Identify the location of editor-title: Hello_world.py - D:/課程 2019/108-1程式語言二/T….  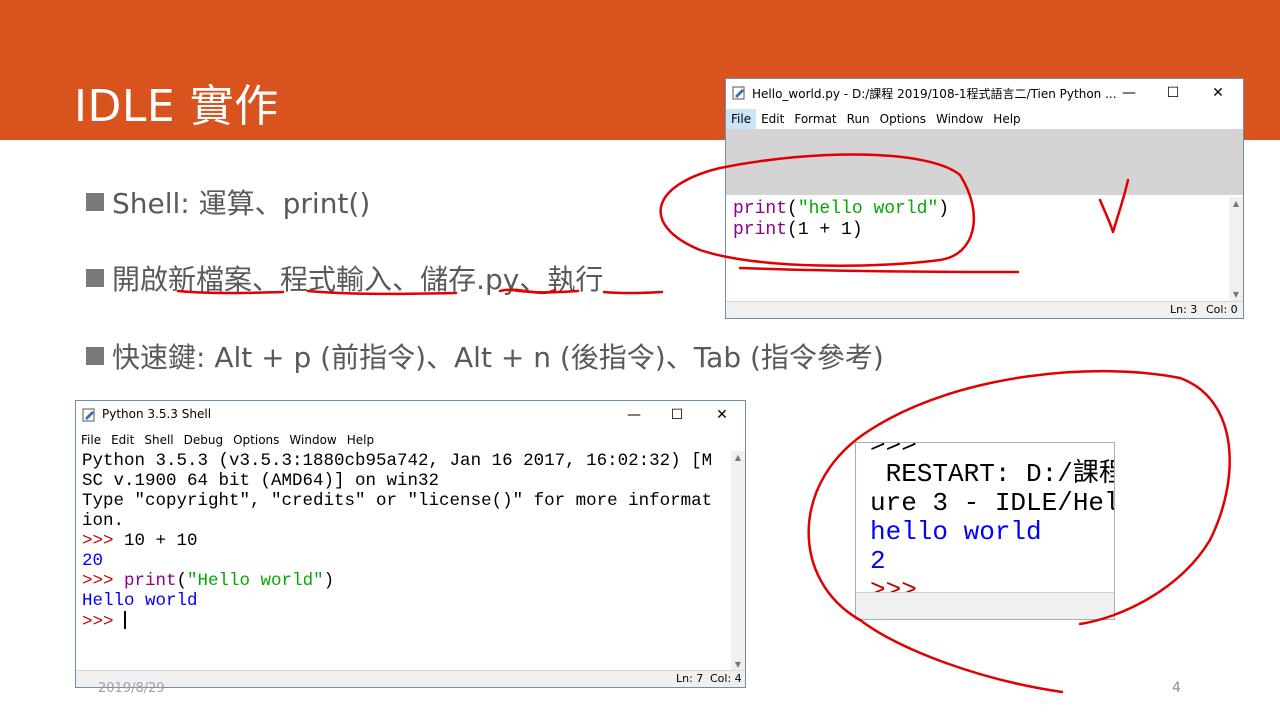
(934, 94).